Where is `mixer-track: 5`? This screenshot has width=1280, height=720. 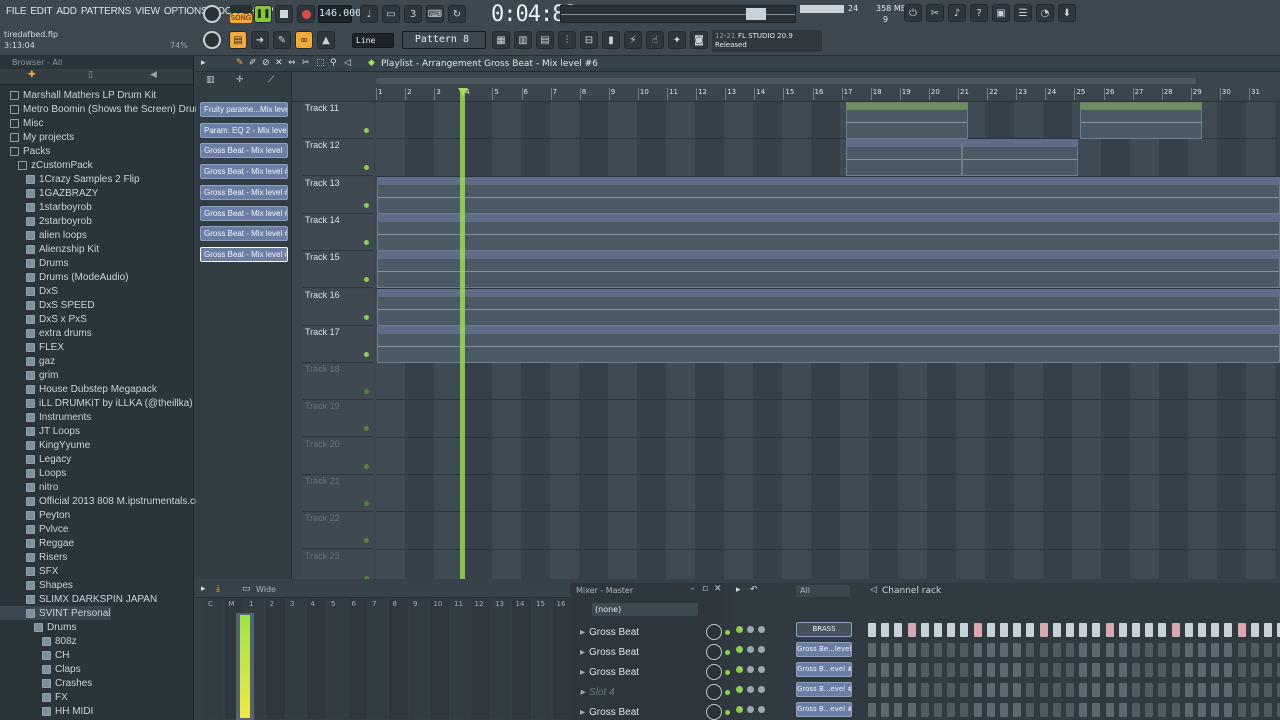 mixer-track: 5 is located at coordinates (336, 659).